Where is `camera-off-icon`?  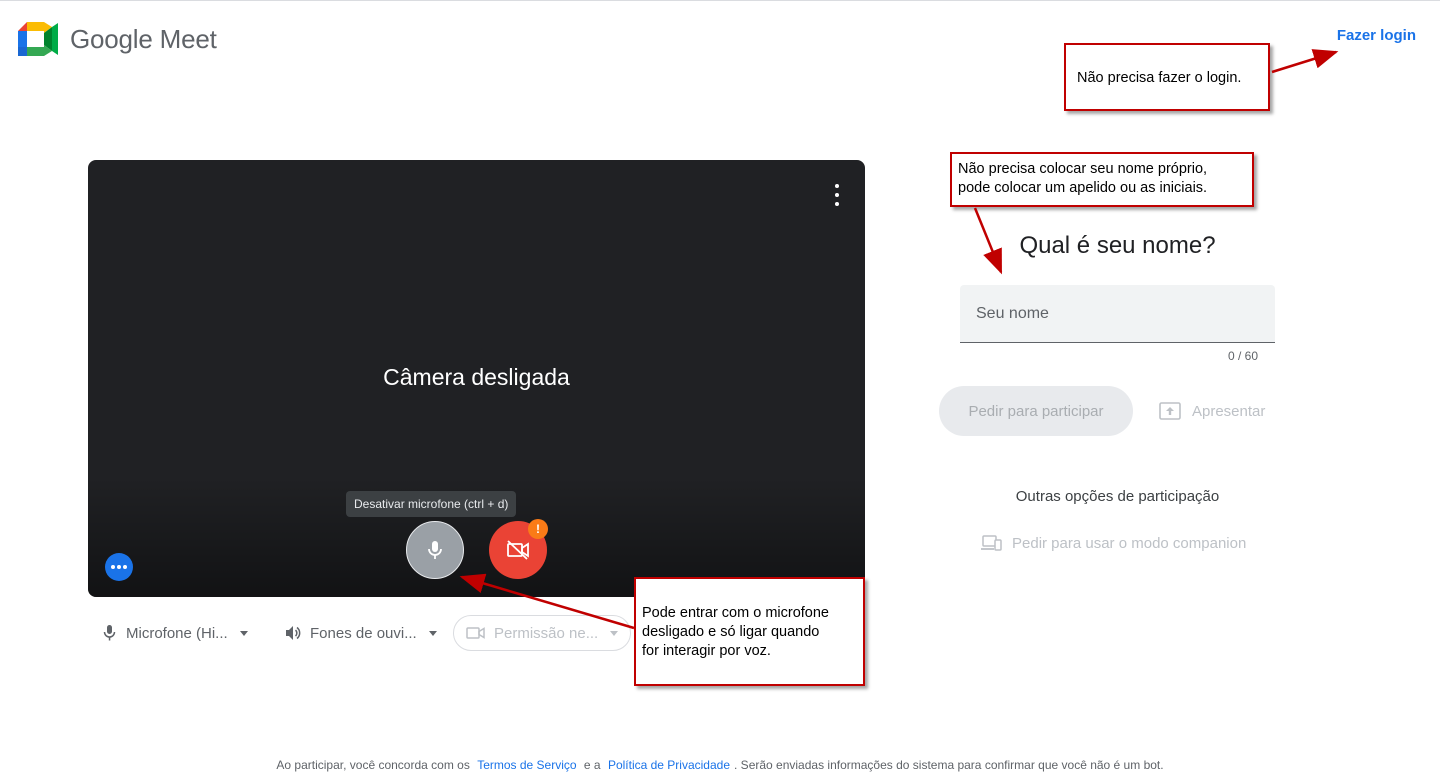
camera-off-icon is located at coordinates (518, 550).